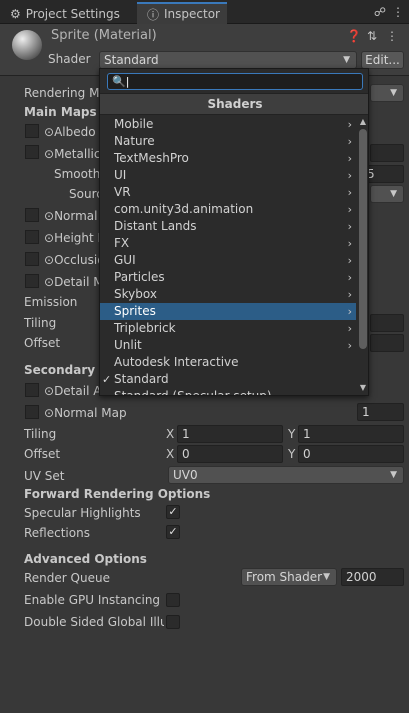 This screenshot has width=409, height=713. What do you see at coordinates (85, 559) in the screenshot?
I see `advanced-options-heading: Advanced Options` at bounding box center [85, 559].